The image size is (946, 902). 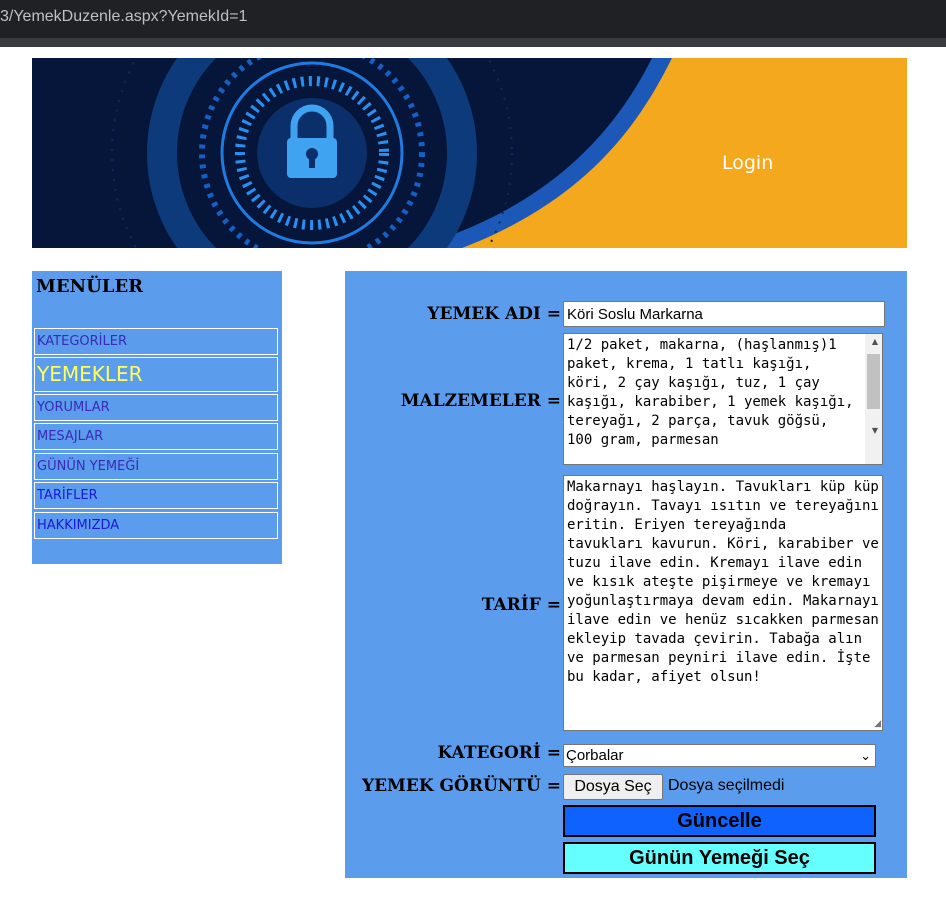 What do you see at coordinates (595, 755) in the screenshot?
I see `category-selected: Çorbalar` at bounding box center [595, 755].